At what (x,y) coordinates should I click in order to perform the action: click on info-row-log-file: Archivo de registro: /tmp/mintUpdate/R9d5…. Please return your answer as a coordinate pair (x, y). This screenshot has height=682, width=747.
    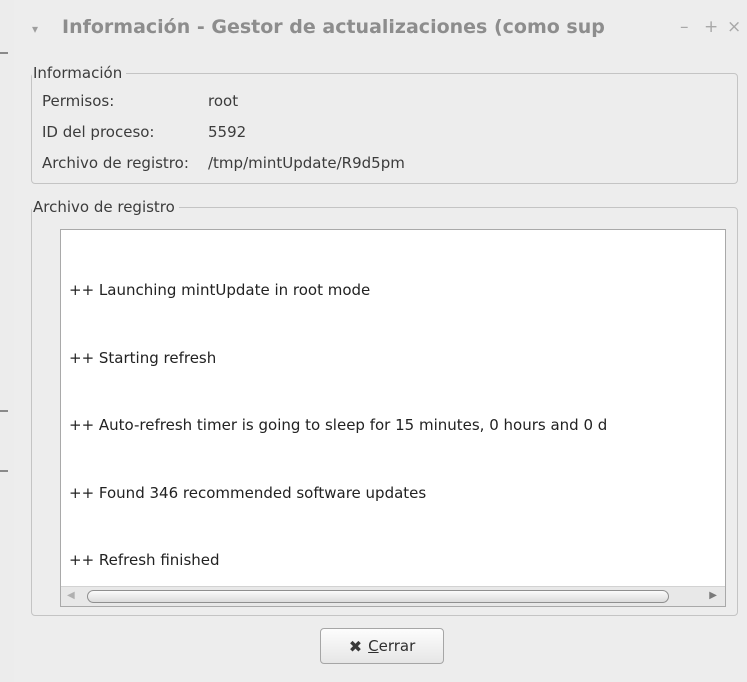
    Looking at the image, I should click on (223, 163).